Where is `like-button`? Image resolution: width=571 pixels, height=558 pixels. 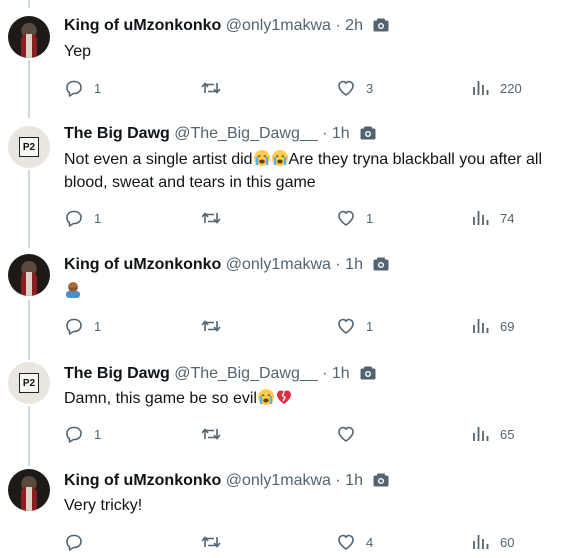 like-button is located at coordinates (351, 434).